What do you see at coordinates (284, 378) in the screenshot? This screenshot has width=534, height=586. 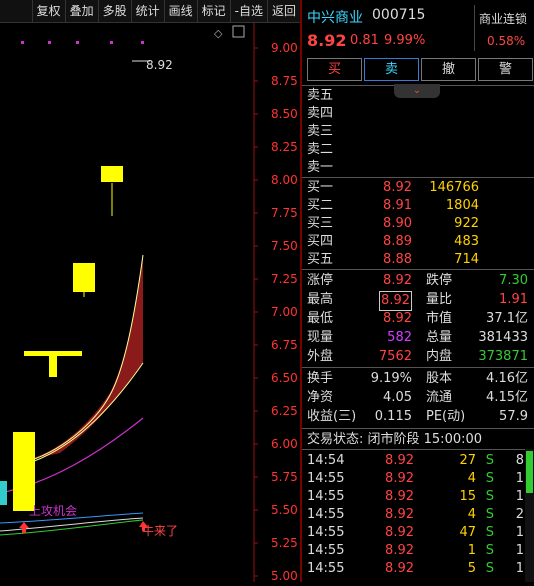 I see `y-tick-label: 6.50` at bounding box center [284, 378].